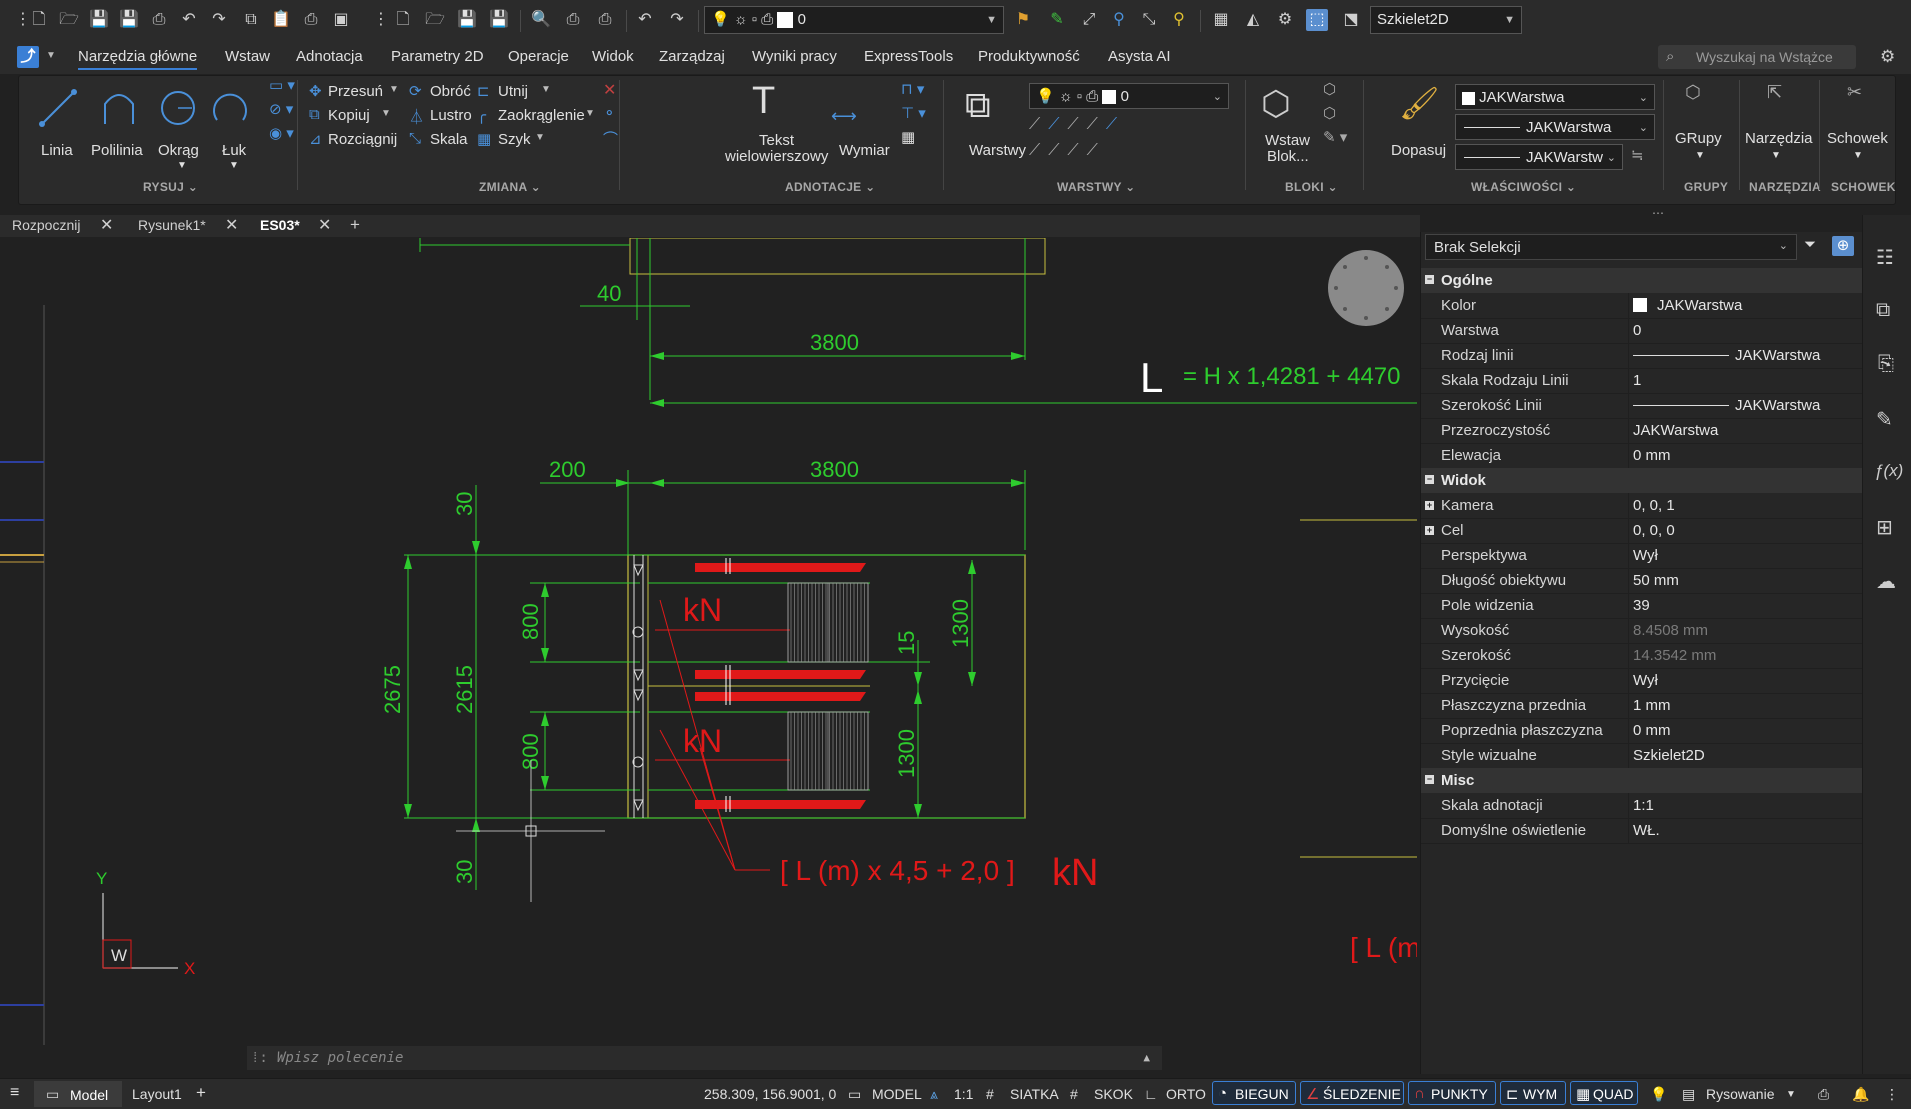  I want to click on leader-icon: ⊤ ▾, so click(913, 113).